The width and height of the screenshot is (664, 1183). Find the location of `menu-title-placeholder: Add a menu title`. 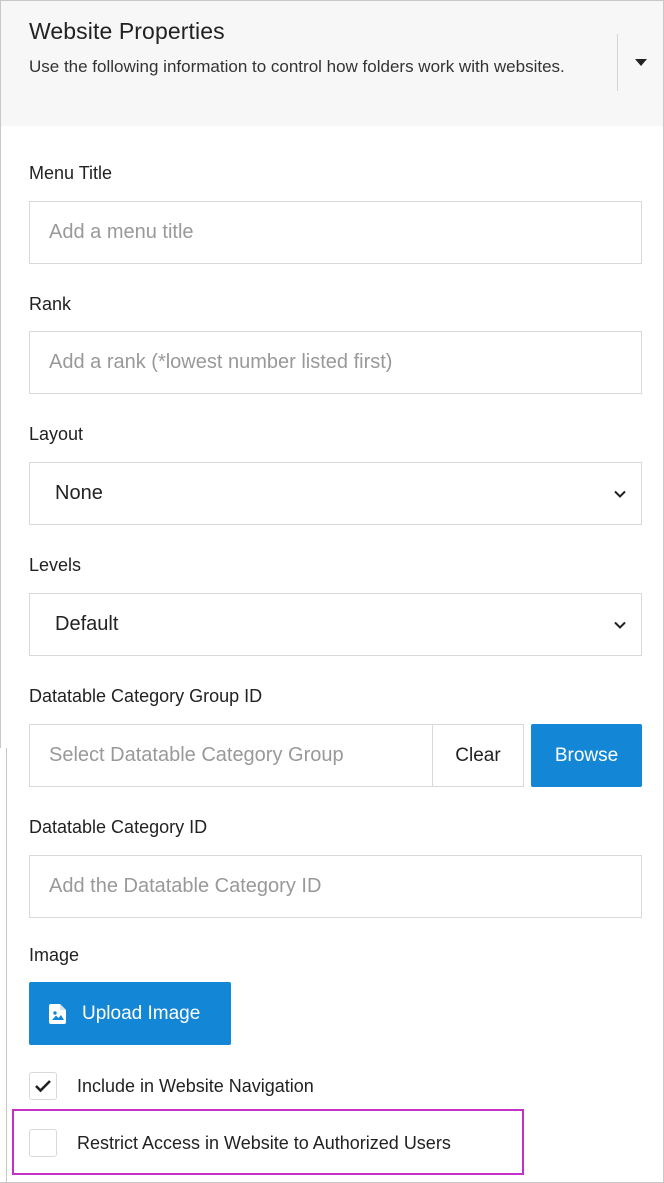

menu-title-placeholder: Add a menu title is located at coordinates (121, 232).